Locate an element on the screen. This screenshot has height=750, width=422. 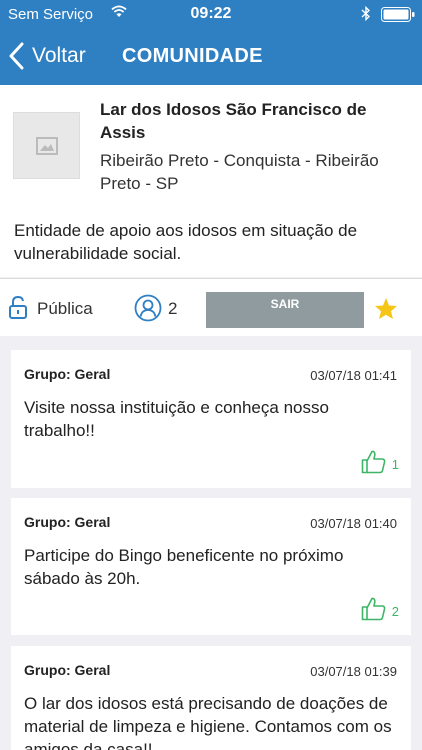
community-image is located at coordinates (46, 145).